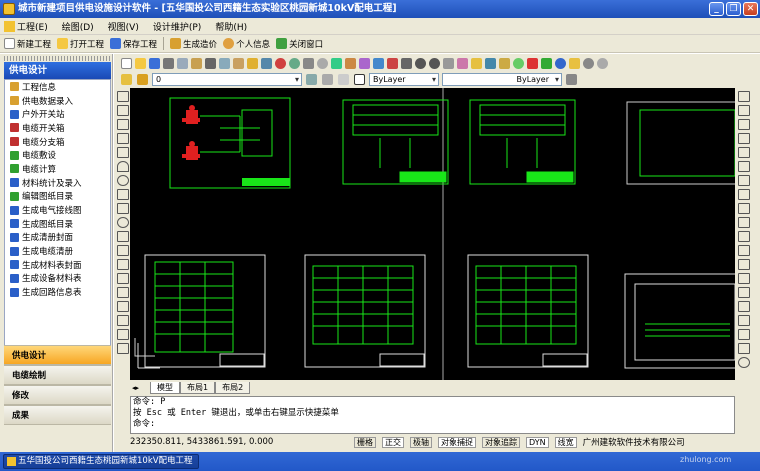 Image resolution: width=760 pixels, height=471 pixels. Describe the element at coordinates (364, 63) in the screenshot. I see `tool-palette-icon` at that location.